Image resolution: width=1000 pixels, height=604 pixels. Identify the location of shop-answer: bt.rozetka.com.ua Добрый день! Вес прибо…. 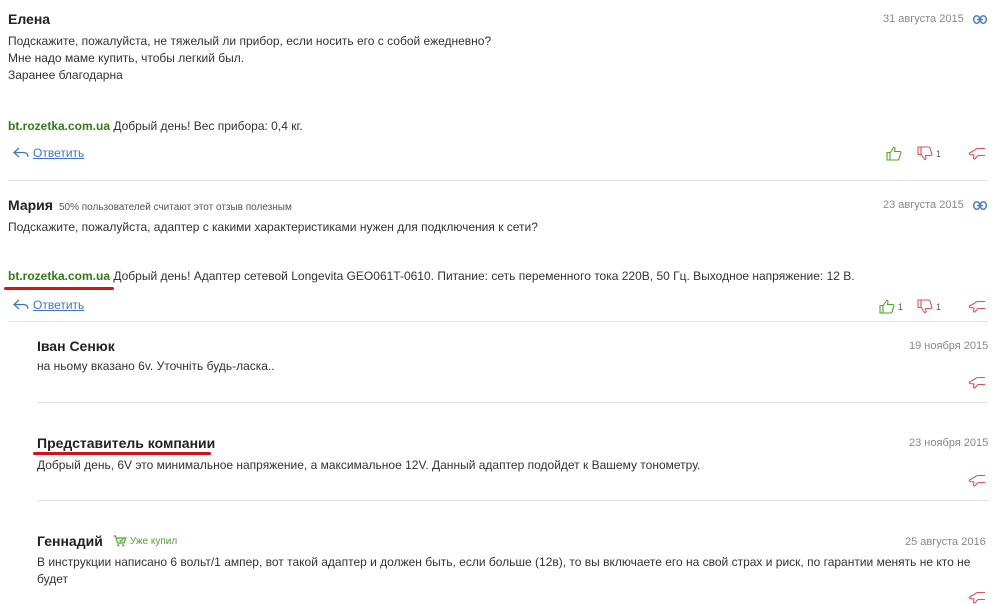
(155, 126).